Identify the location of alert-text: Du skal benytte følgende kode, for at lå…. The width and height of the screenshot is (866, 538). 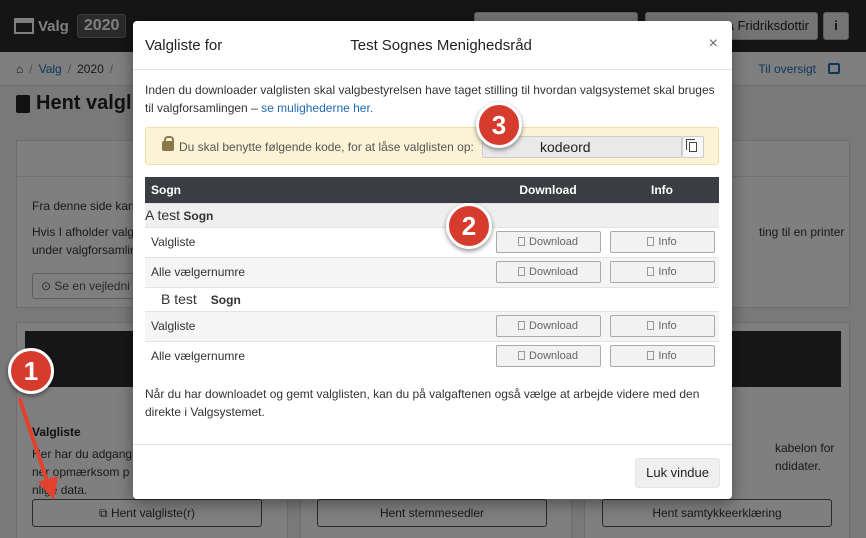
(326, 147).